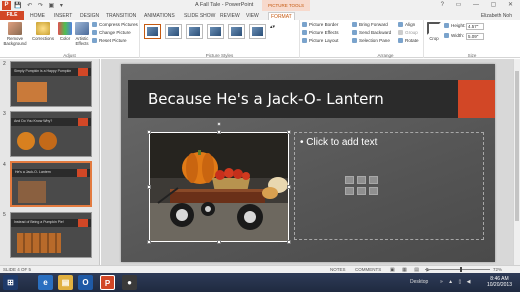 Image resolution: width=520 pixels, height=292 pixels. Describe the element at coordinates (338, 269) in the screenshot. I see `notes-button: NOTES` at that location.